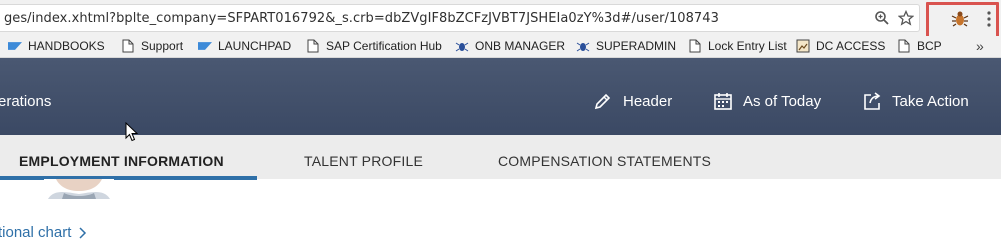 The height and width of the screenshot is (252, 1001). Describe the element at coordinates (604, 161) in the screenshot. I see `tab-compensation-statements: COMPENSATION STATEMENTS` at that location.